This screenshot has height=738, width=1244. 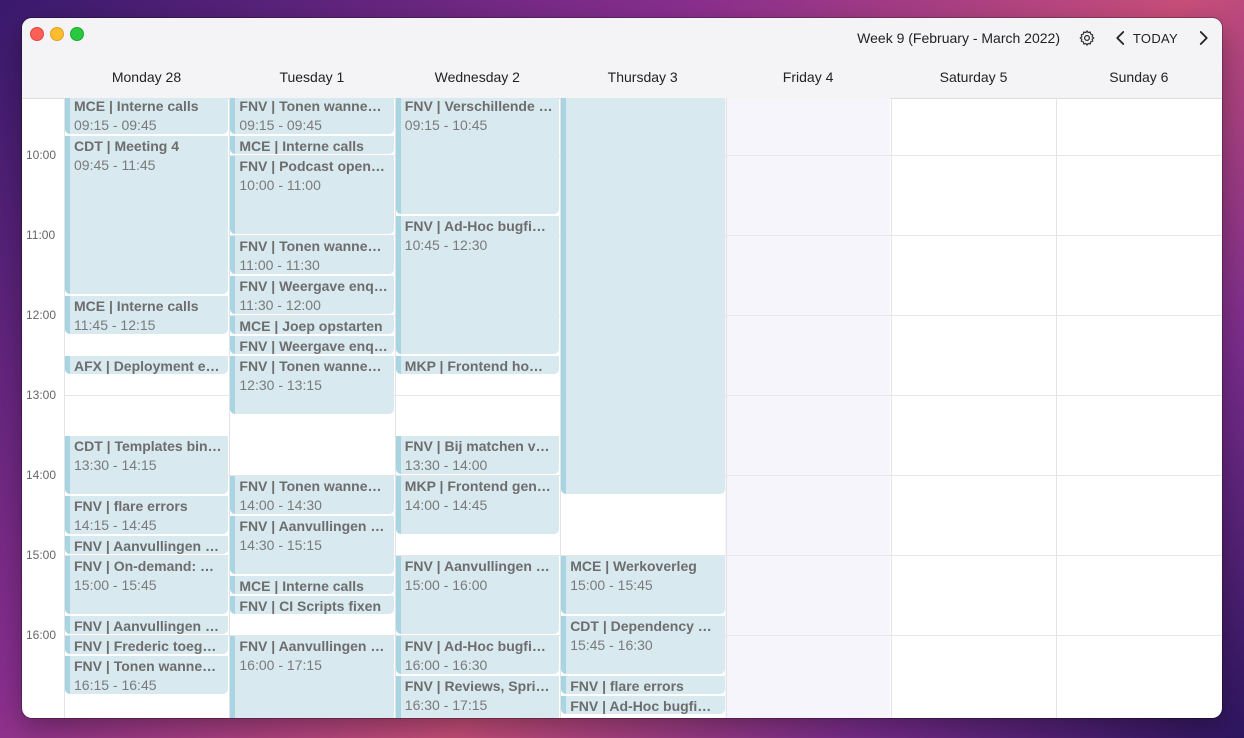 What do you see at coordinates (1203, 38) in the screenshot?
I see `next-week-button` at bounding box center [1203, 38].